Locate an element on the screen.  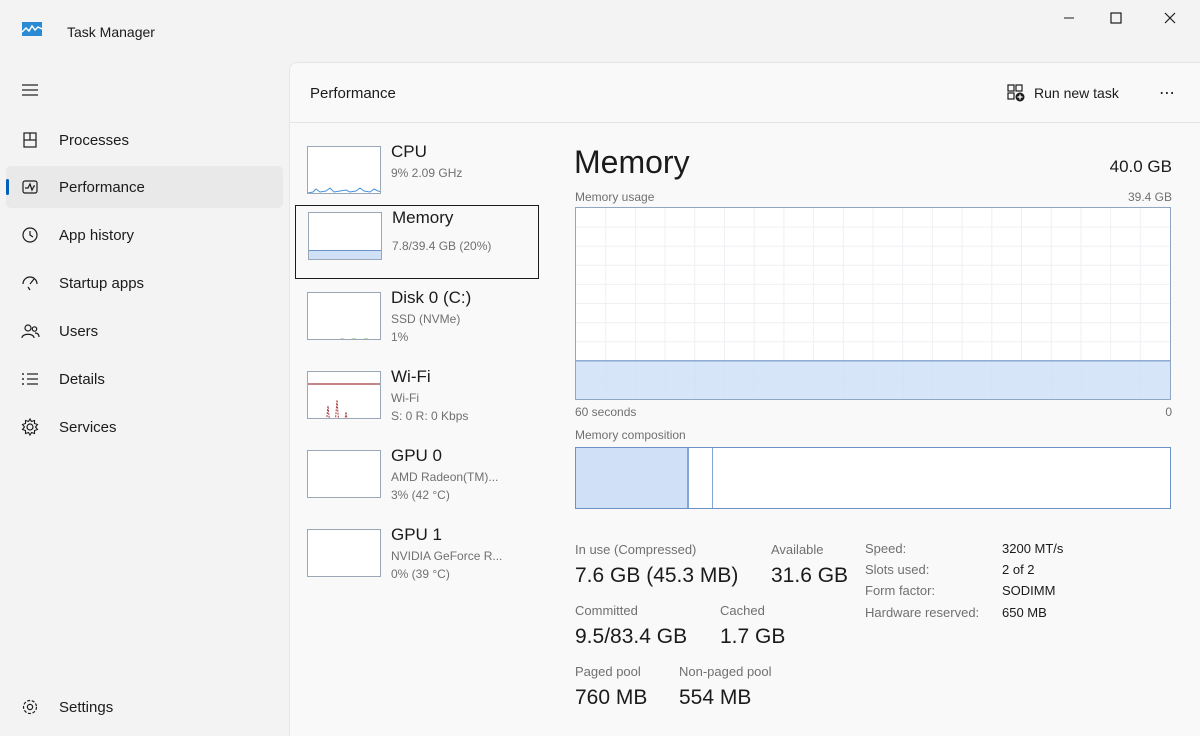
cached-value: 1.7 GB is located at coordinates (753, 636).